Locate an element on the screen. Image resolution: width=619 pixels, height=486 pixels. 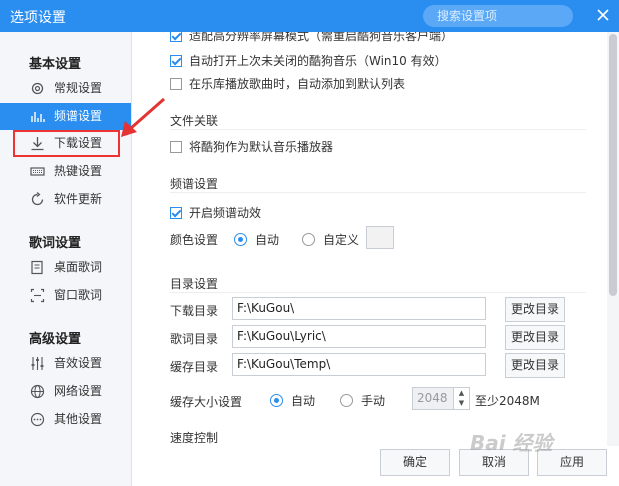
color-auto-label: 自动 is located at coordinates (267, 240).